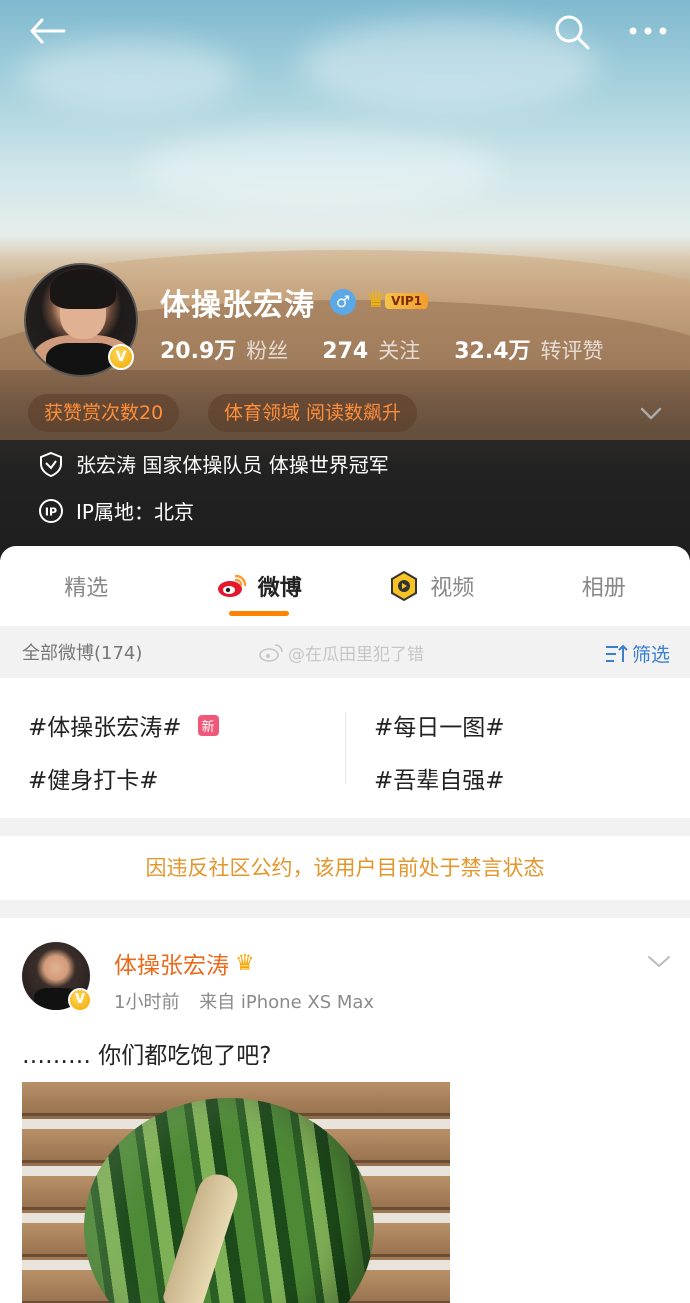 This screenshot has height=1303, width=690. Describe the element at coordinates (147, 1056) in the screenshot. I see `post-text: ……… 你们都吃饱了吧?` at that location.